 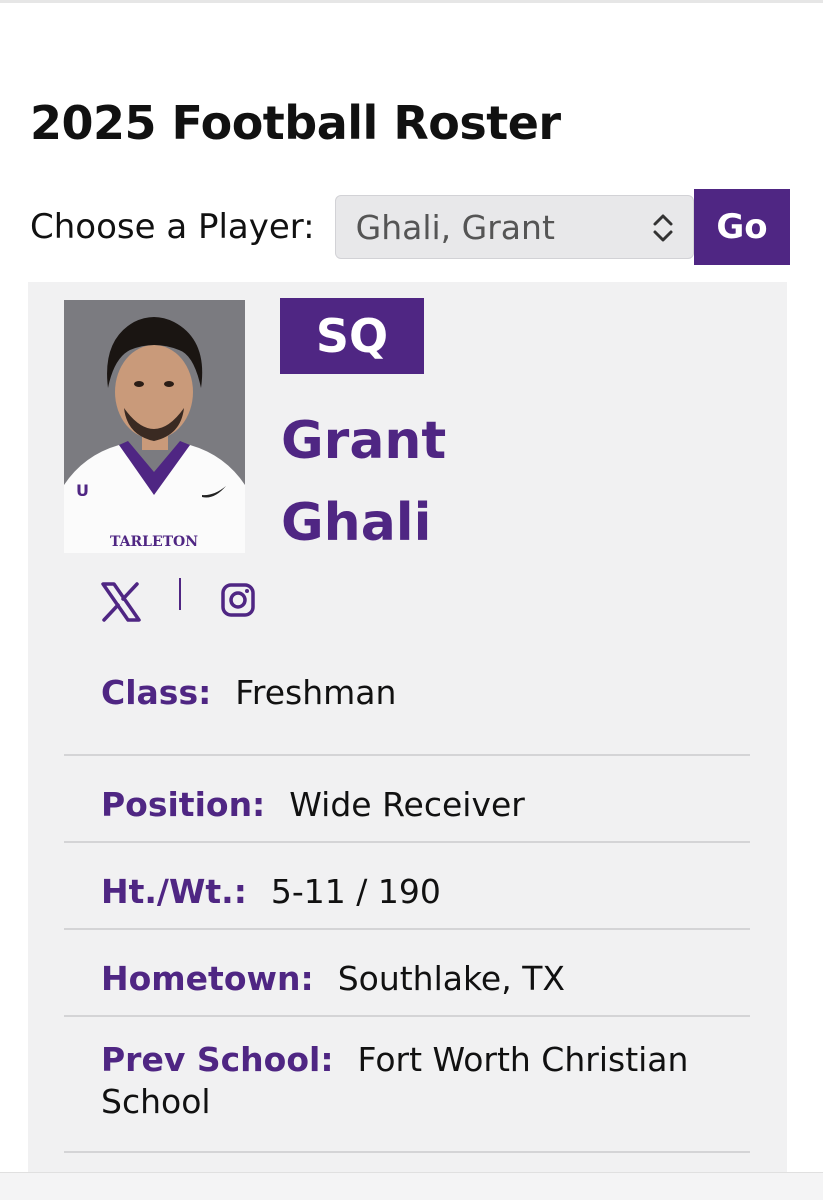 I want to click on player-last-name: Ghali, so click(x=356, y=523).